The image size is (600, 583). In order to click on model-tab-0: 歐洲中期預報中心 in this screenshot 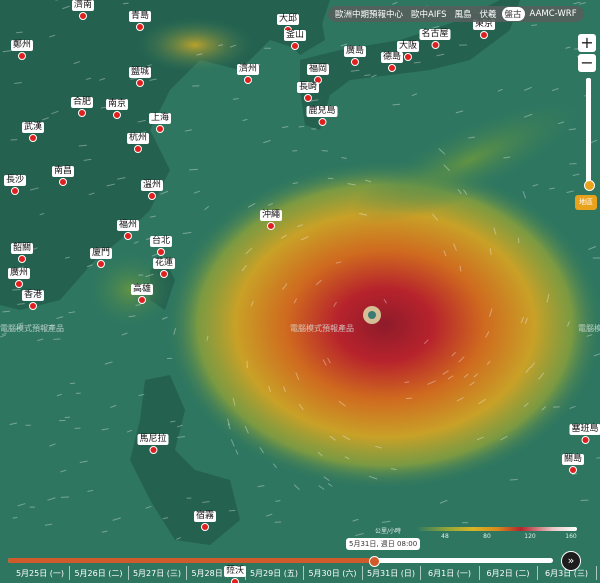, I will do `click(369, 14)`.